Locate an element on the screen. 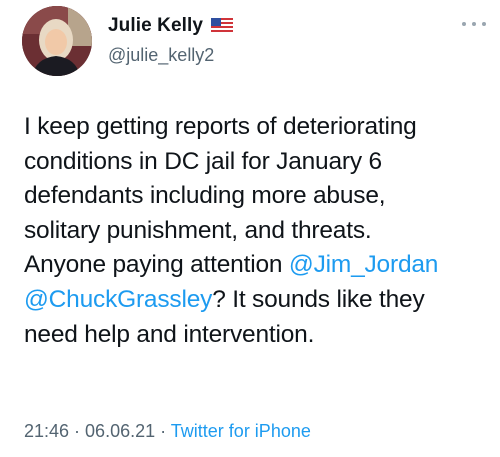 The width and height of the screenshot is (500, 457). tweet-text-line: Anyone paying attention @Jim_Jordan is located at coordinates (259, 265).